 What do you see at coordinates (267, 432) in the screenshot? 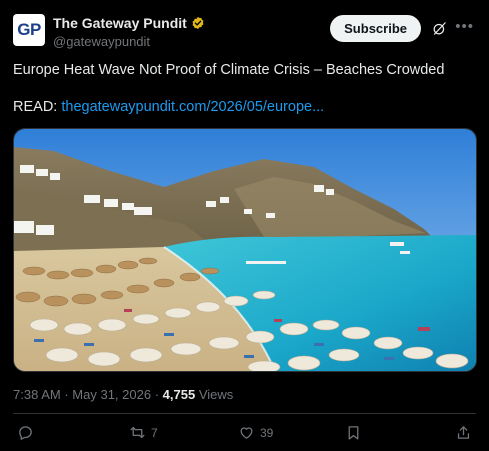
I see `like-count: 39` at bounding box center [267, 432].